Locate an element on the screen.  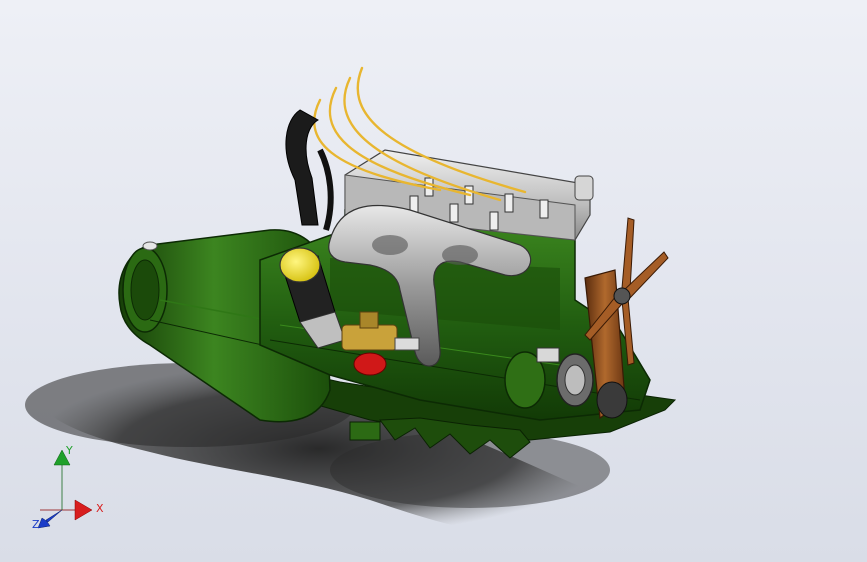
coordinate-triad: X Y Z is located at coordinates (68, 487).